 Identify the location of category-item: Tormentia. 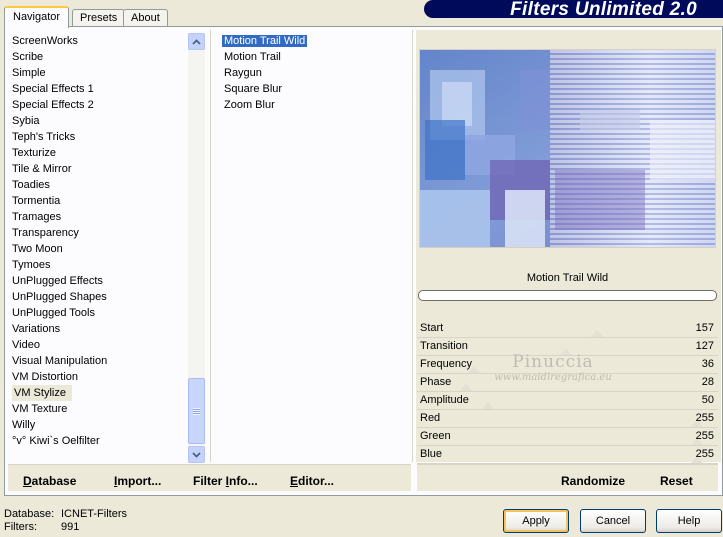
(96, 201).